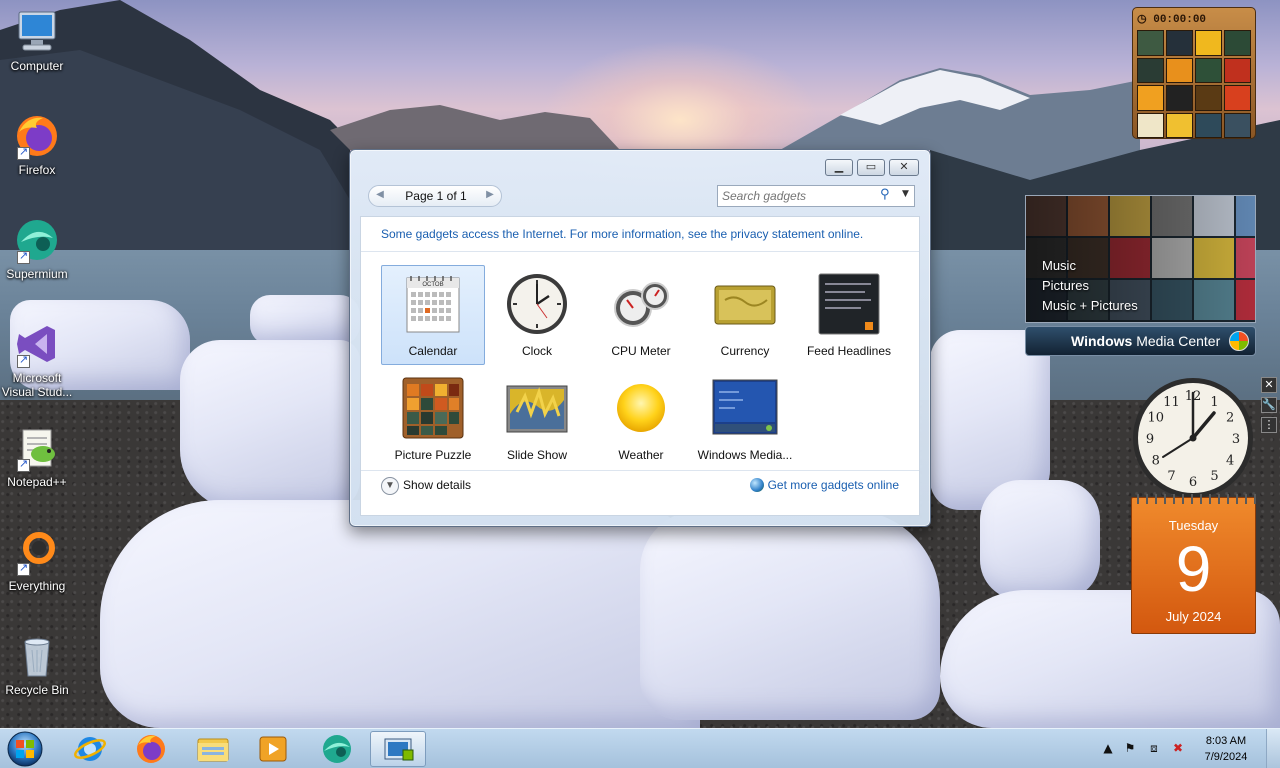 The height and width of the screenshot is (768, 1280). What do you see at coordinates (905, 194) in the screenshot?
I see `search-dropdown-icon: ▼` at bounding box center [905, 194].